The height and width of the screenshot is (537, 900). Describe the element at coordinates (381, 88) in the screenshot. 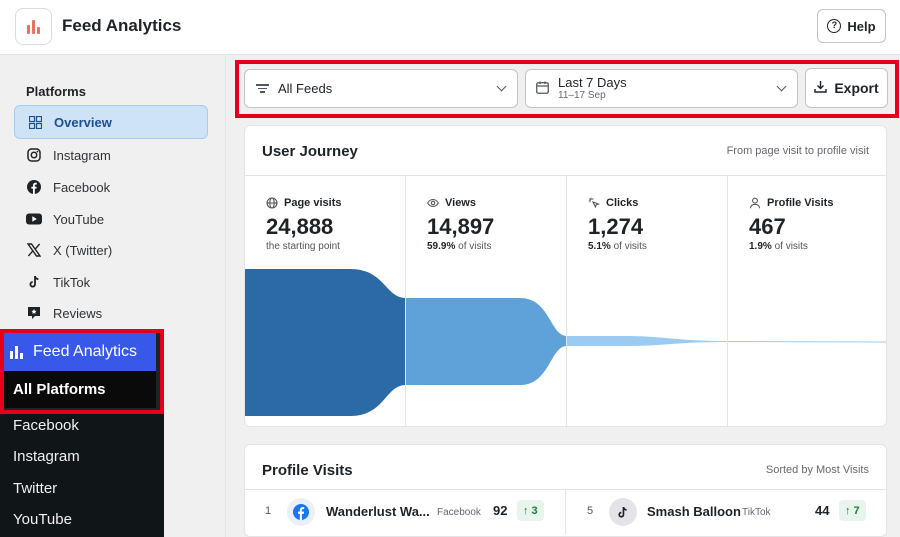

I see `feeds-select: All Feeds` at that location.